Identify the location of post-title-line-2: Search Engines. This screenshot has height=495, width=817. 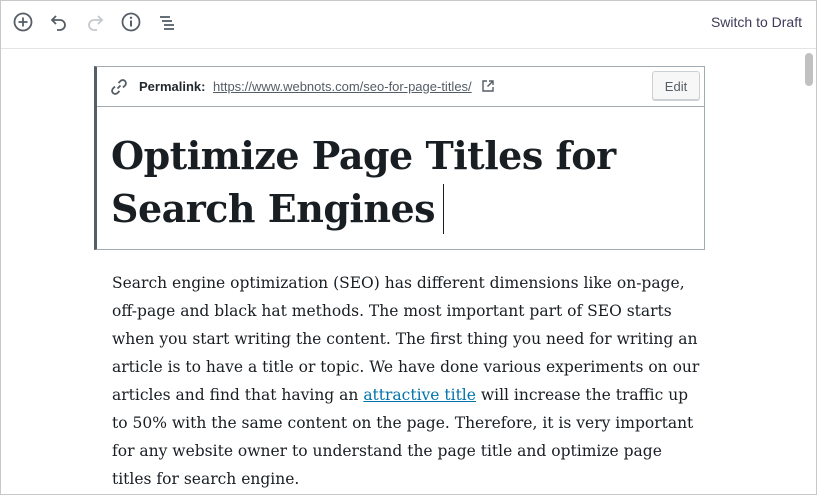
(273, 208).